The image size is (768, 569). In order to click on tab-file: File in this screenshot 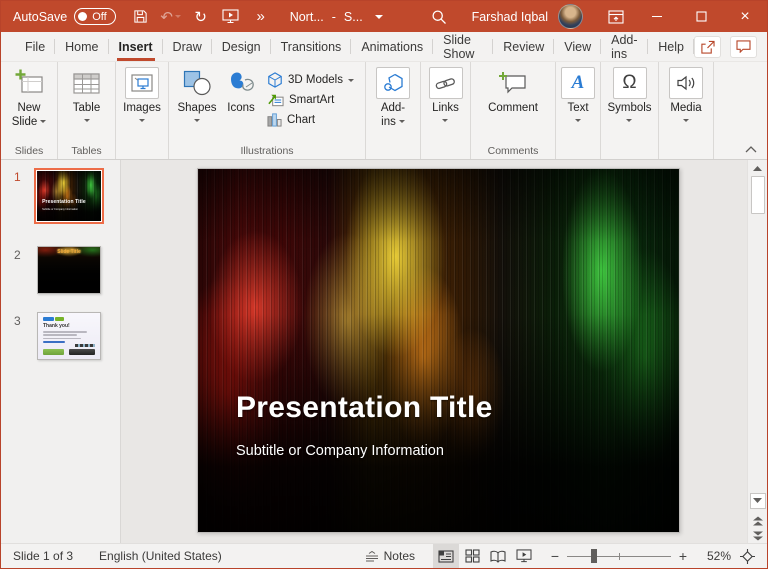, I will do `click(35, 46)`.